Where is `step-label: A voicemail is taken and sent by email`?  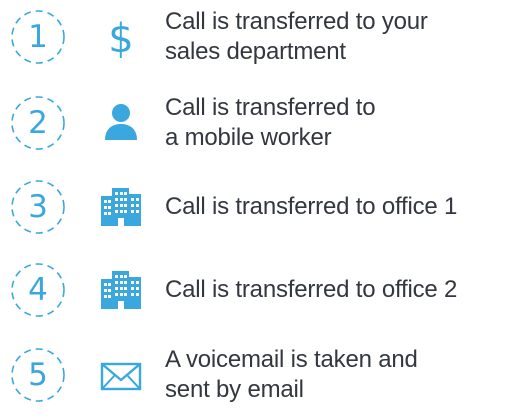 step-label: A voicemail is taken and sent by email is located at coordinates (335, 375).